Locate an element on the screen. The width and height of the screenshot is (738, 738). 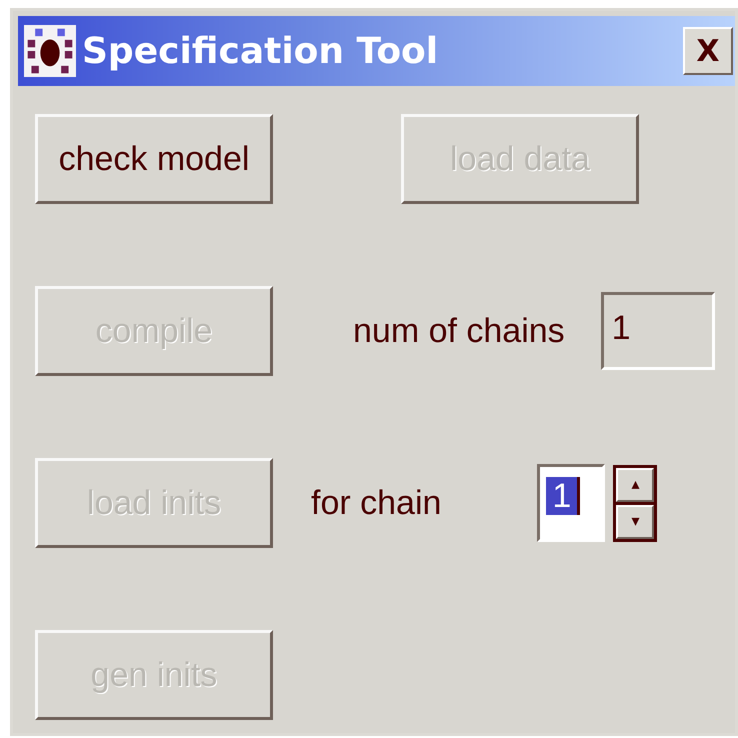
window-title: Specification Tool is located at coordinates (261, 51).